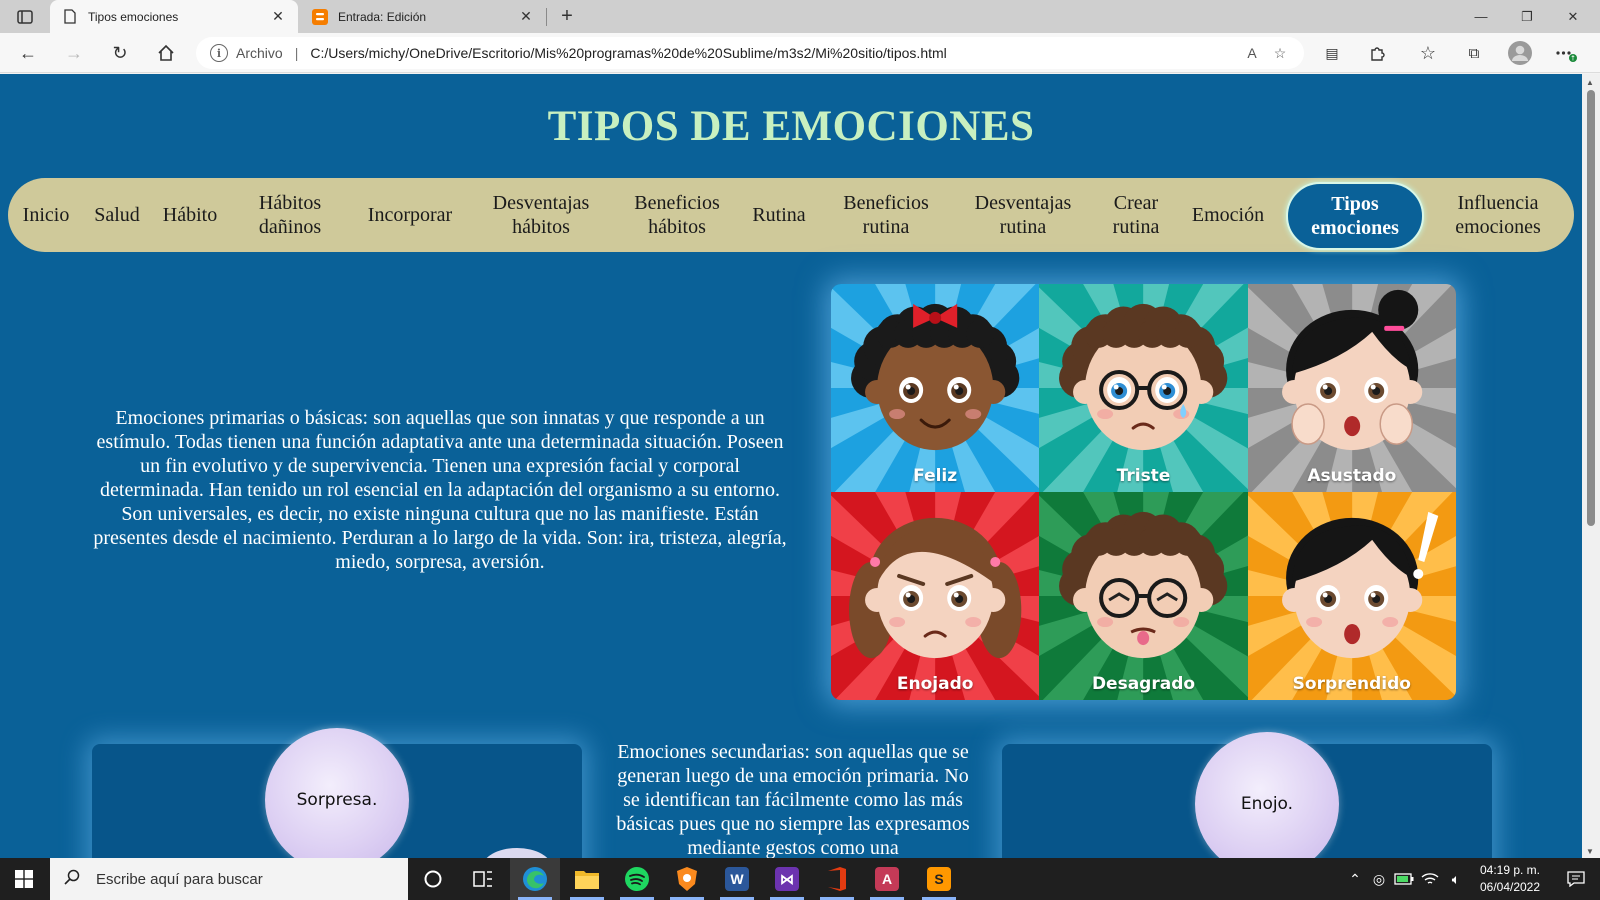 This screenshot has height=900, width=1600. What do you see at coordinates (1352, 476) in the screenshot?
I see `emotion-caption: Asustado` at bounding box center [1352, 476].